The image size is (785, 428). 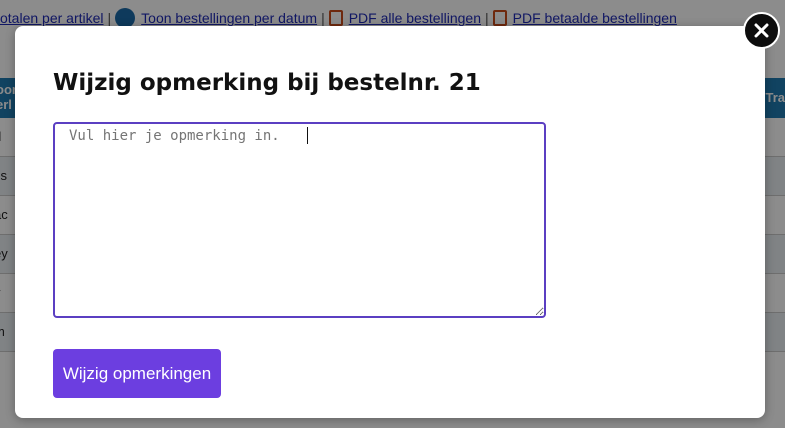 I want to click on submit-remarks-button: Wijzig opmerkingen, so click(x=137, y=373).